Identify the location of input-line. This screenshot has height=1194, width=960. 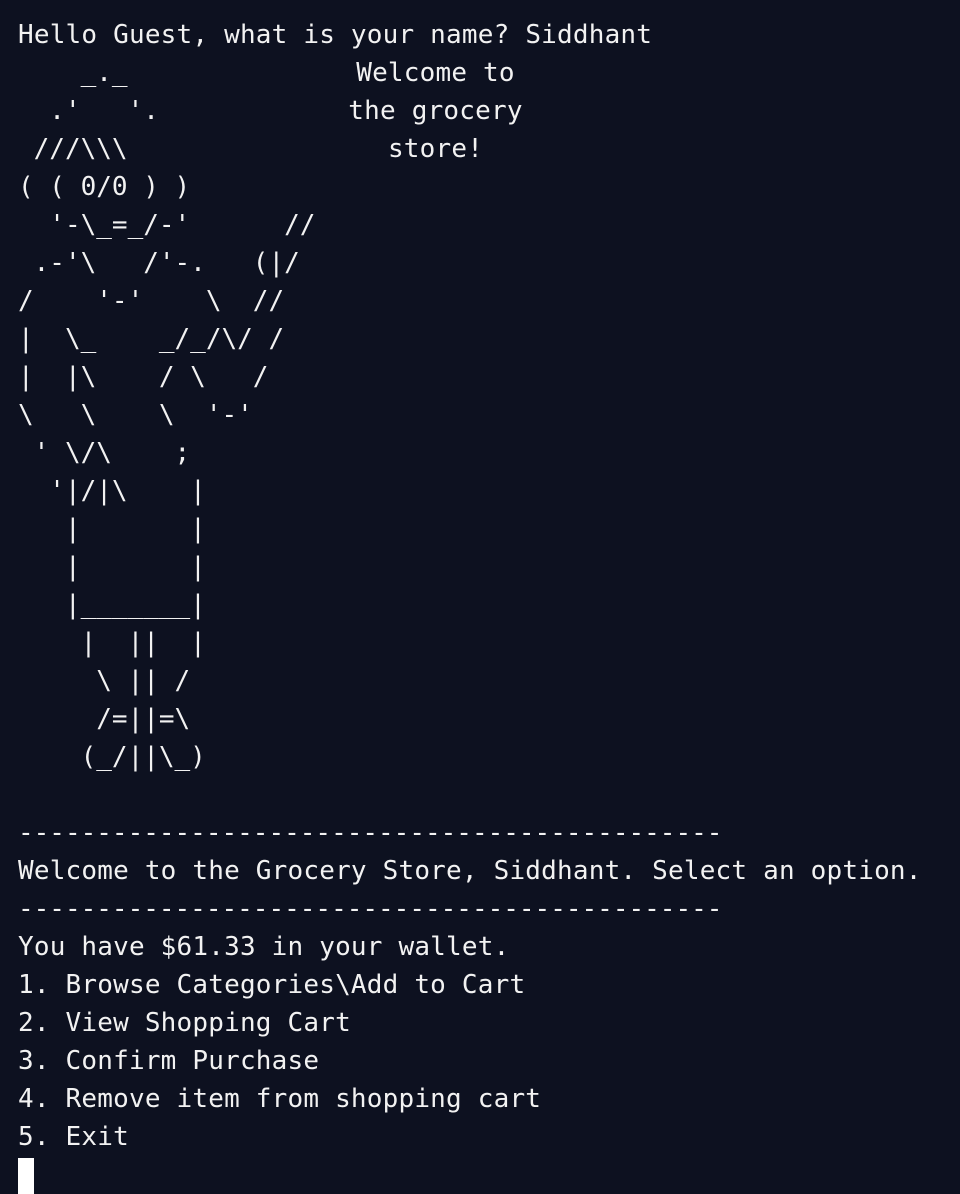
(483, 1175).